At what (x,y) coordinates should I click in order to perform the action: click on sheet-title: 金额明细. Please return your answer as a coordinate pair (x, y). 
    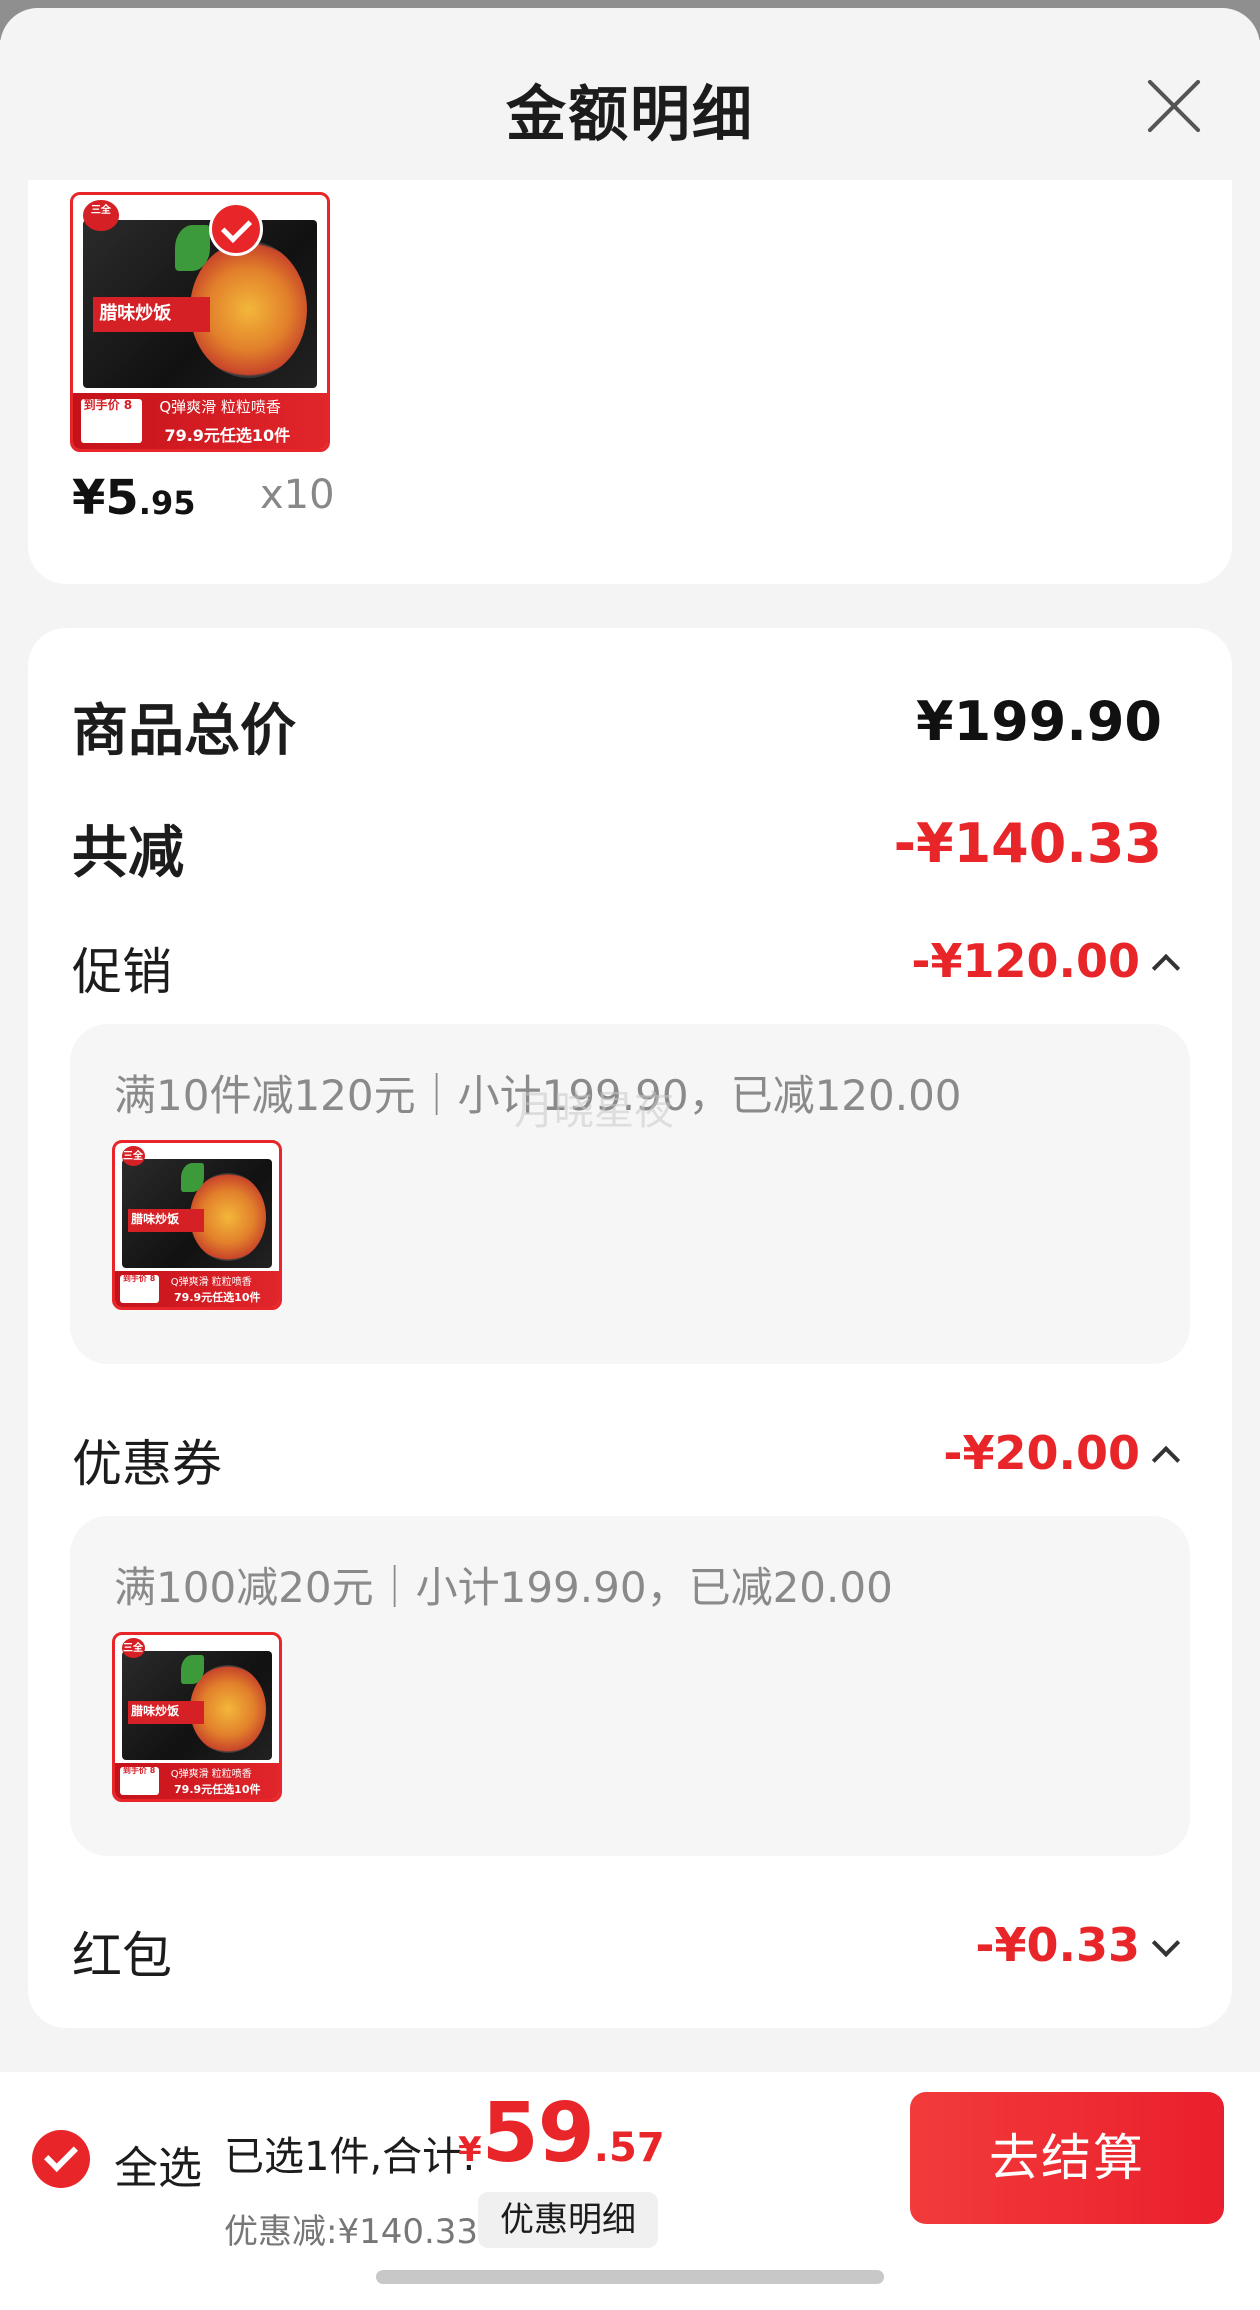
    Looking at the image, I should click on (630, 115).